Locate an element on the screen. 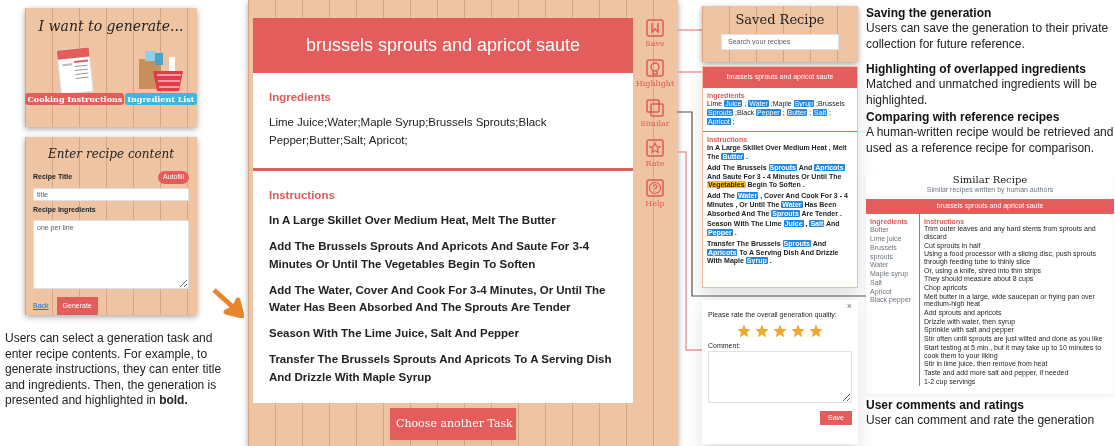 Image resolution: width=1115 pixels, height=446 pixels. annotation-heading: User comments and ratings is located at coordinates (946, 405).